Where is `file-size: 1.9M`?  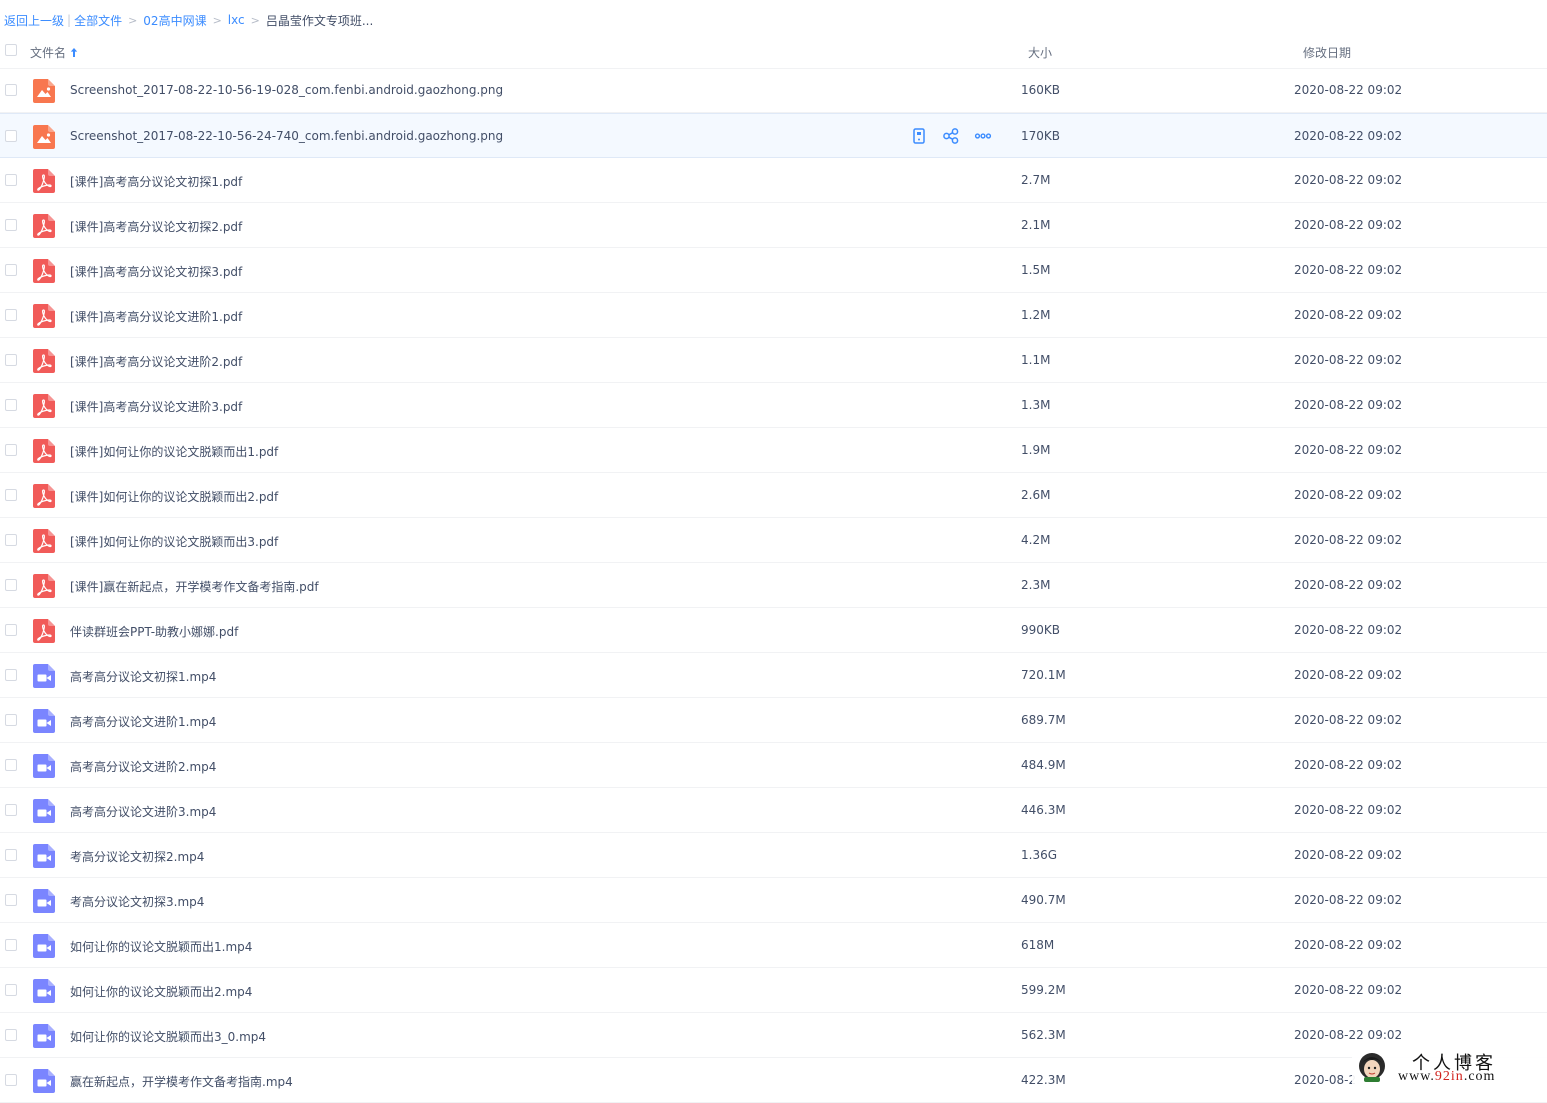
file-size: 1.9M is located at coordinates (1036, 450).